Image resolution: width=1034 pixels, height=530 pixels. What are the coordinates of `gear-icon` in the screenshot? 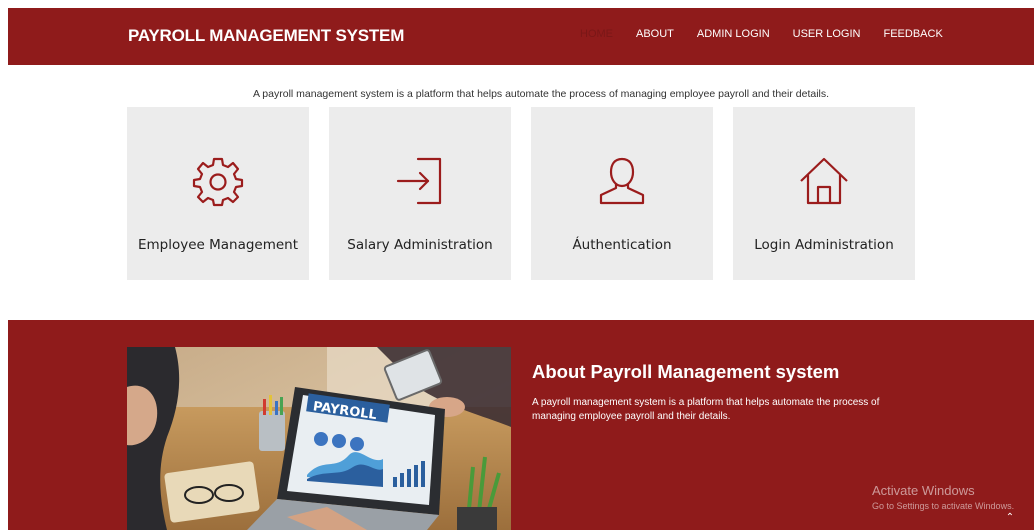 It's located at (218, 182).